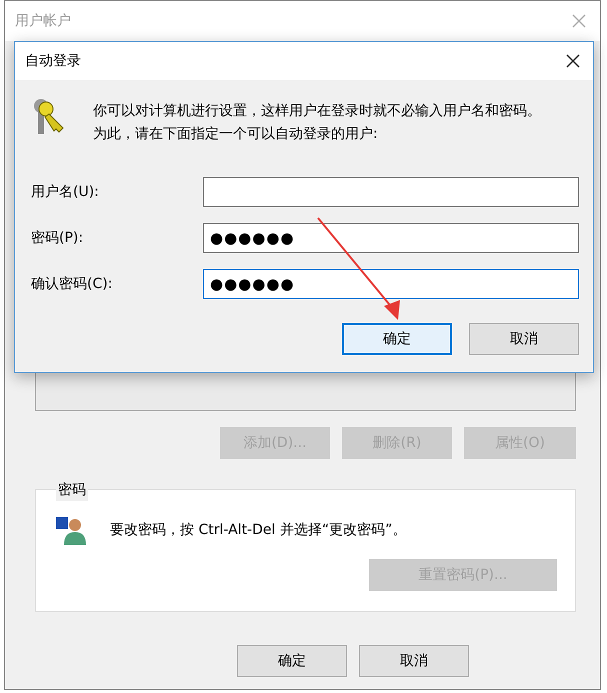 The image size is (607, 693). What do you see at coordinates (236, 134) in the screenshot?
I see `message-text: 为此，请在下面指定一个可以自动登录的用户:` at bounding box center [236, 134].